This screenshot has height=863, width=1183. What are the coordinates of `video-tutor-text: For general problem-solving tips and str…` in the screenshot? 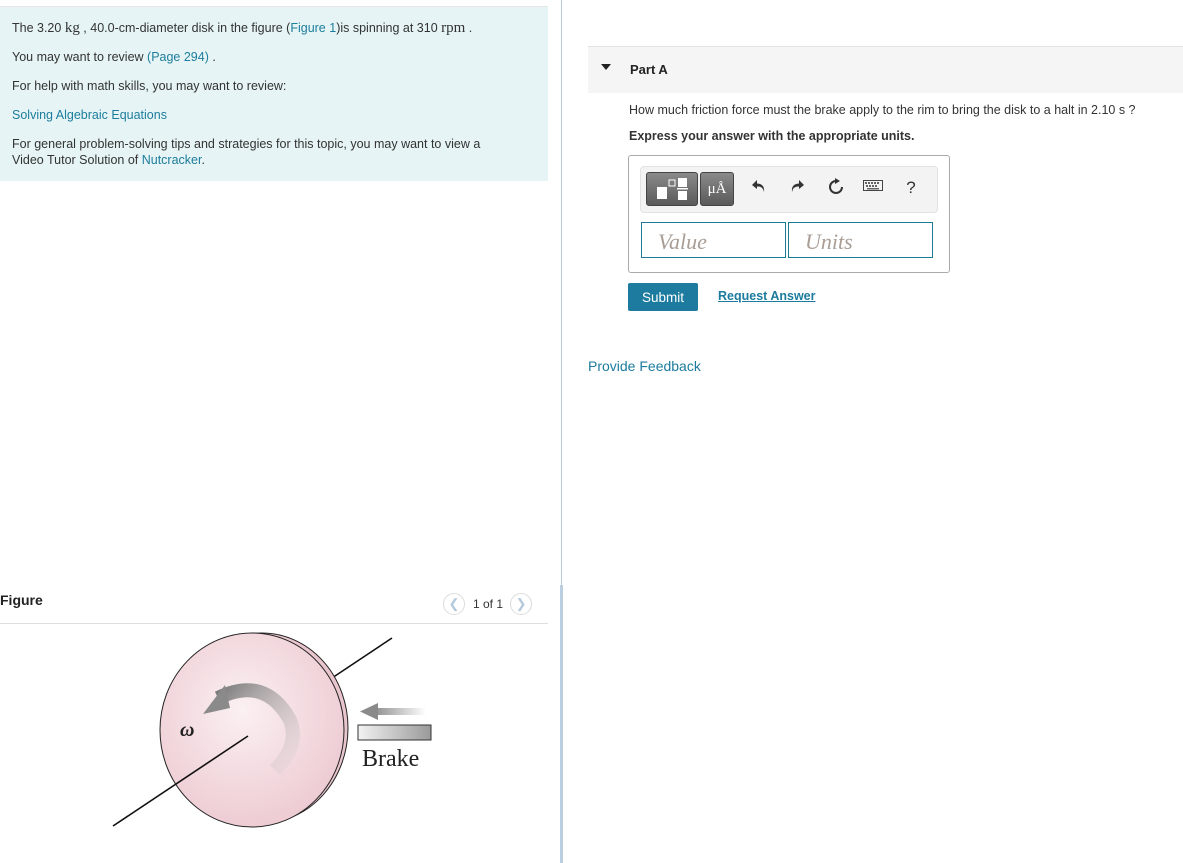 It's located at (246, 152).